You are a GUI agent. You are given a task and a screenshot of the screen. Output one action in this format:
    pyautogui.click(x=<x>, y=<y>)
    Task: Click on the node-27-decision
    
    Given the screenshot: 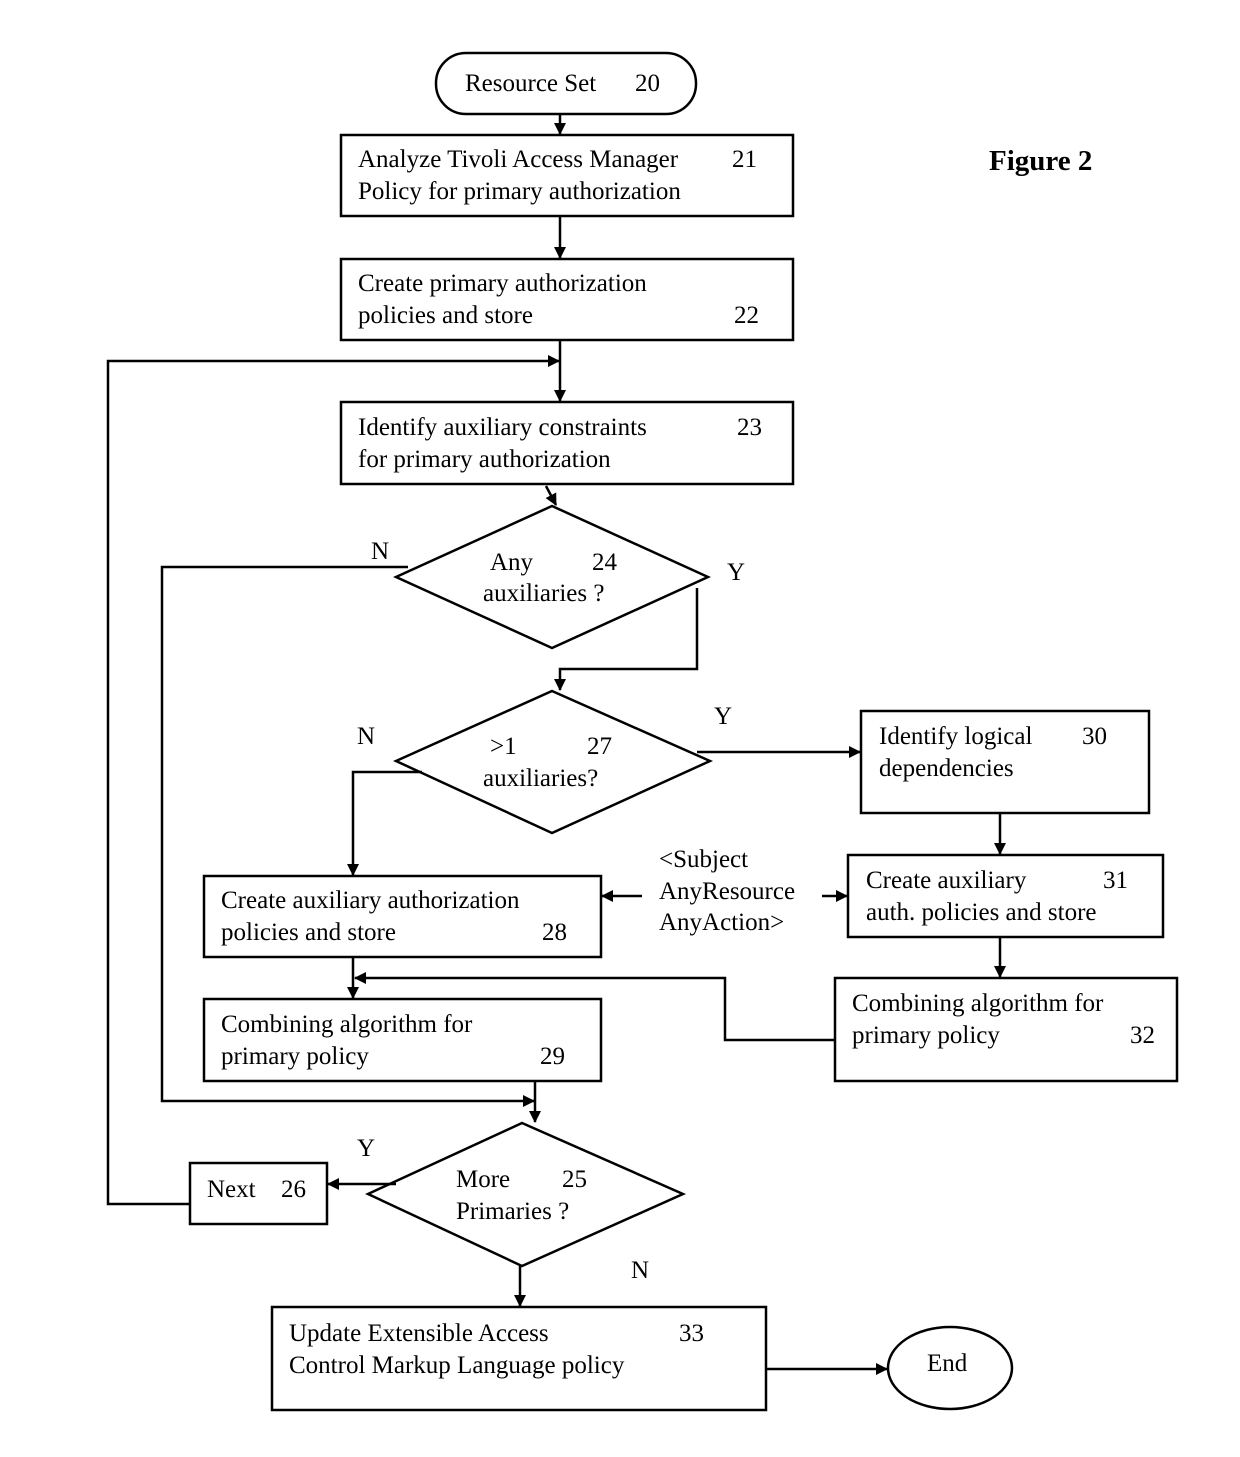 What is the action you would take?
    pyautogui.click(x=553, y=762)
    